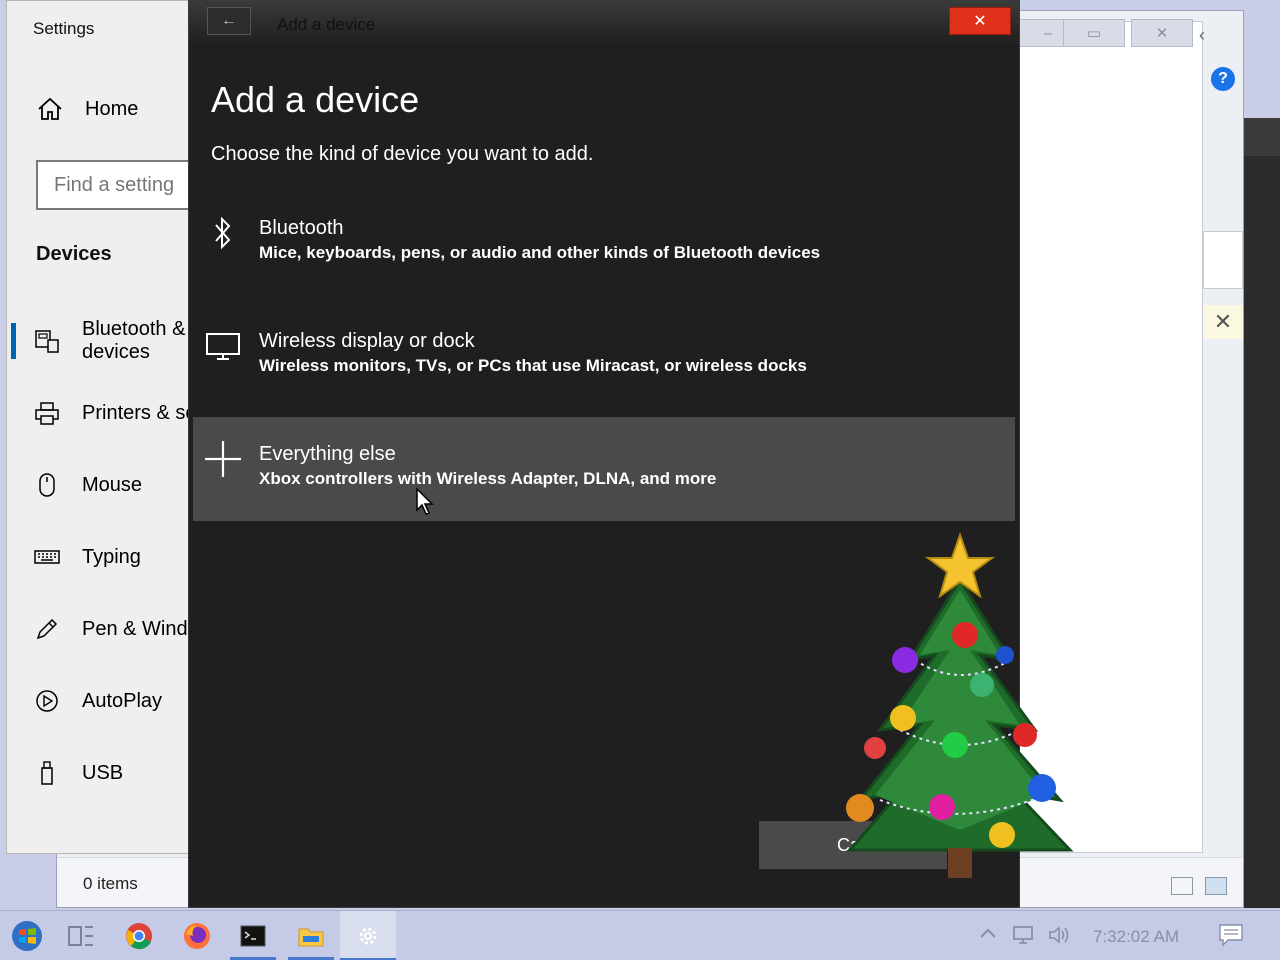  Describe the element at coordinates (114, 185) in the screenshot. I see `search-placeholder: Find a setting` at that location.